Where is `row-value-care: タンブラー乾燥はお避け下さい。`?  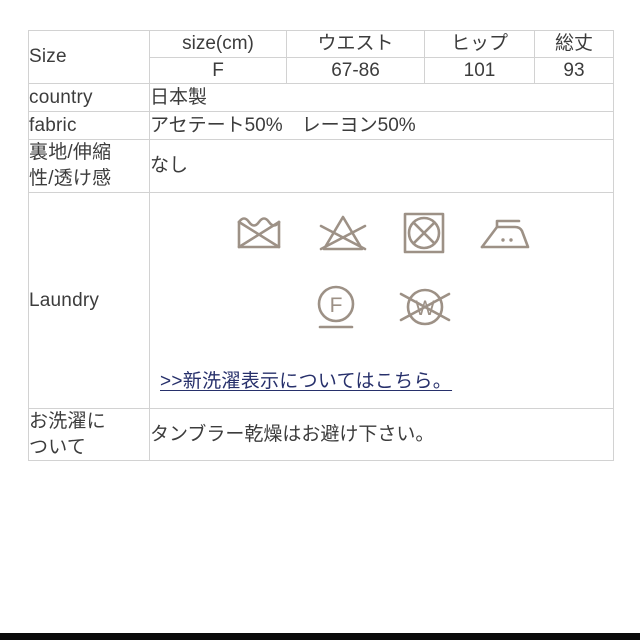
row-value-care: タンブラー乾燥はお避け下さい。 is located at coordinates (381, 435).